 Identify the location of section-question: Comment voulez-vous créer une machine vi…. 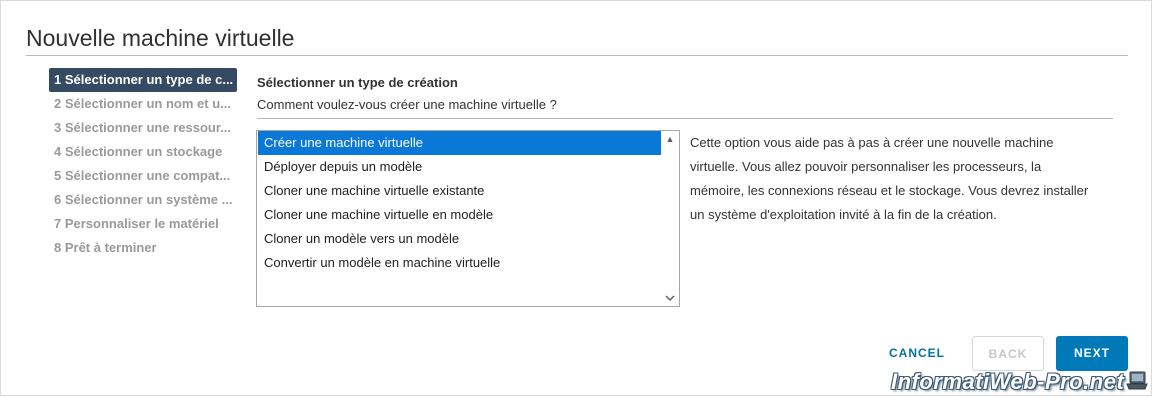
(407, 104).